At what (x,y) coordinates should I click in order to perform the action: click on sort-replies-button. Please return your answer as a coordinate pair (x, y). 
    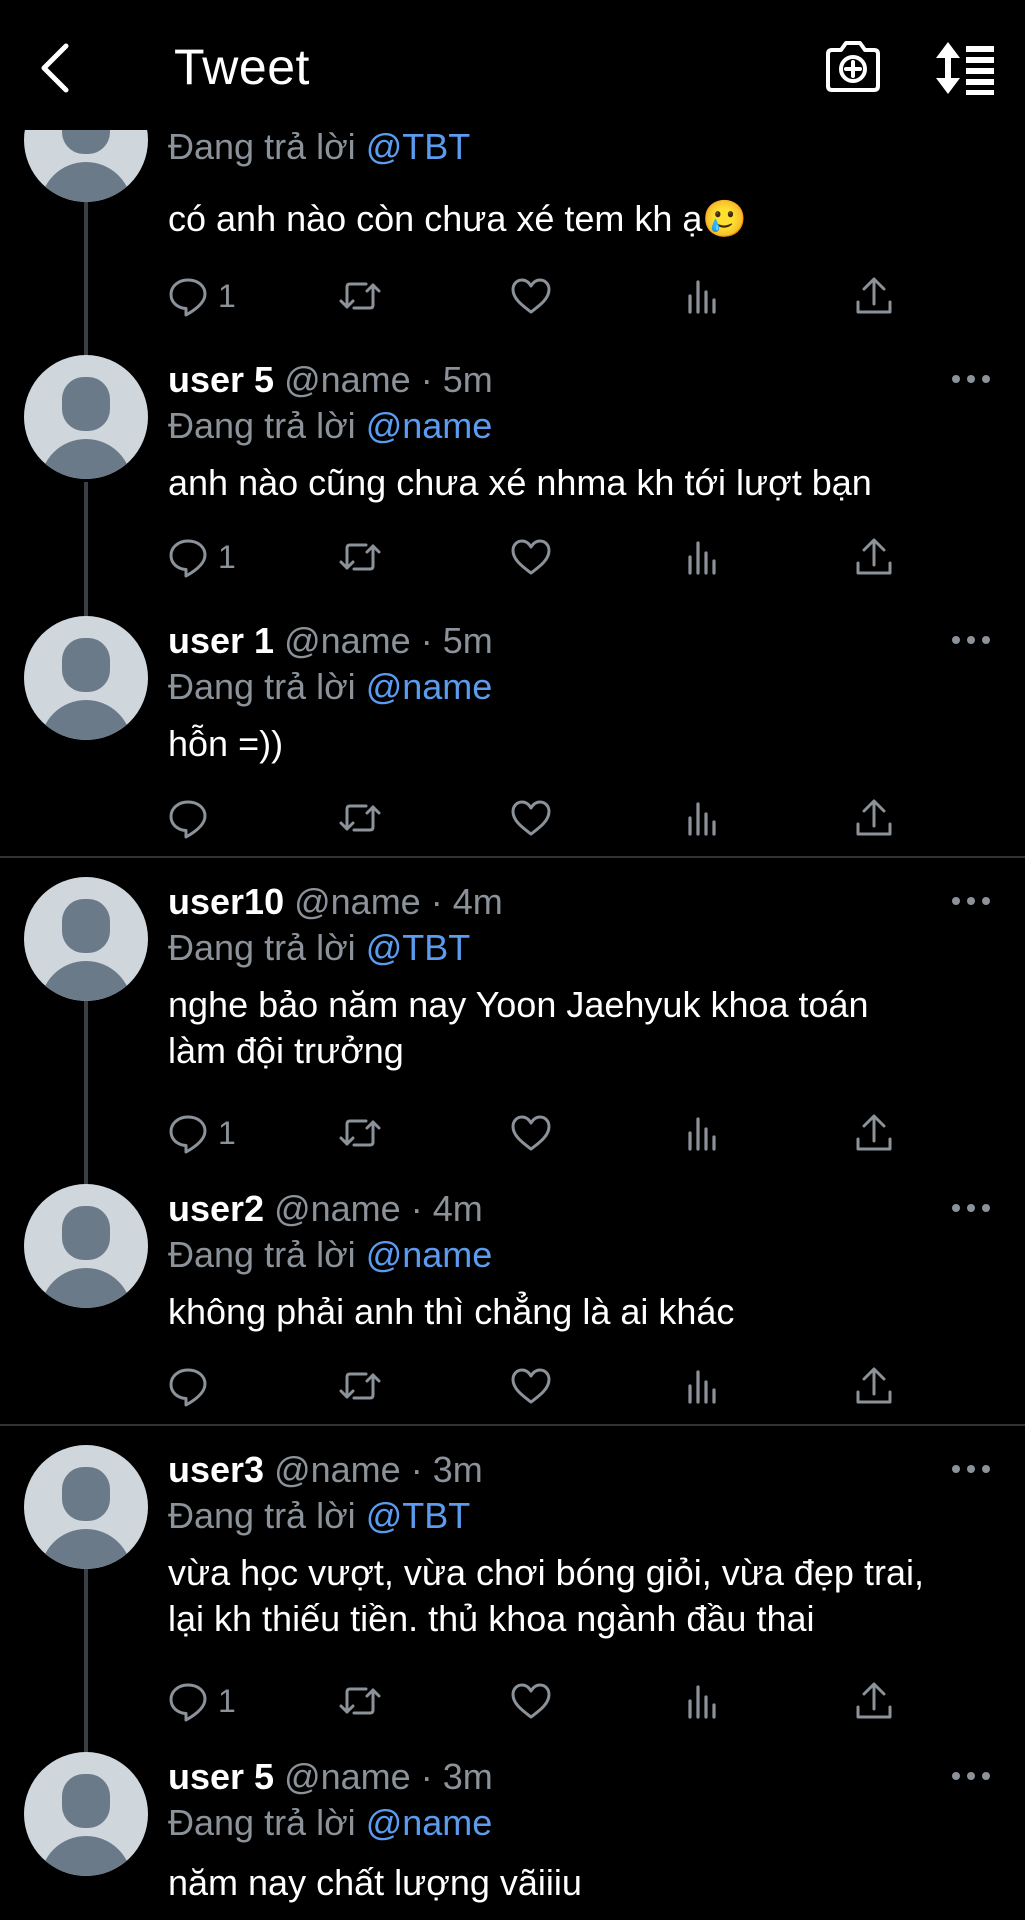
    Looking at the image, I should click on (965, 68).